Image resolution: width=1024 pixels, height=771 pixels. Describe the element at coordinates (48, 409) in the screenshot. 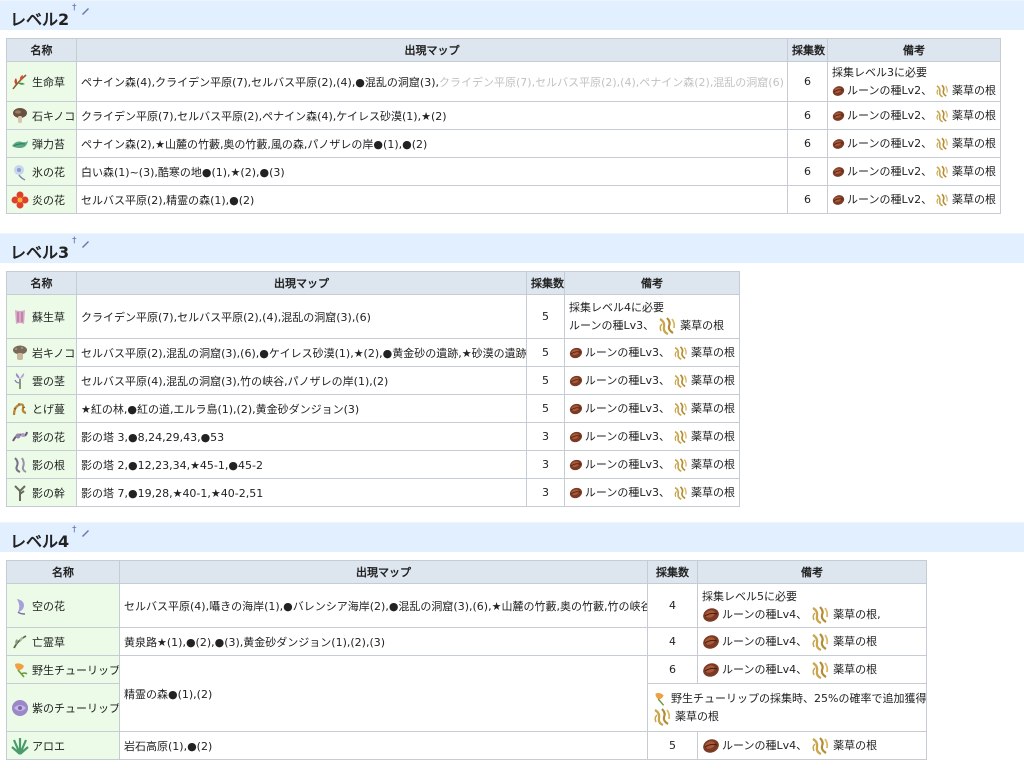

I see `item-name: とげ蔓` at that location.